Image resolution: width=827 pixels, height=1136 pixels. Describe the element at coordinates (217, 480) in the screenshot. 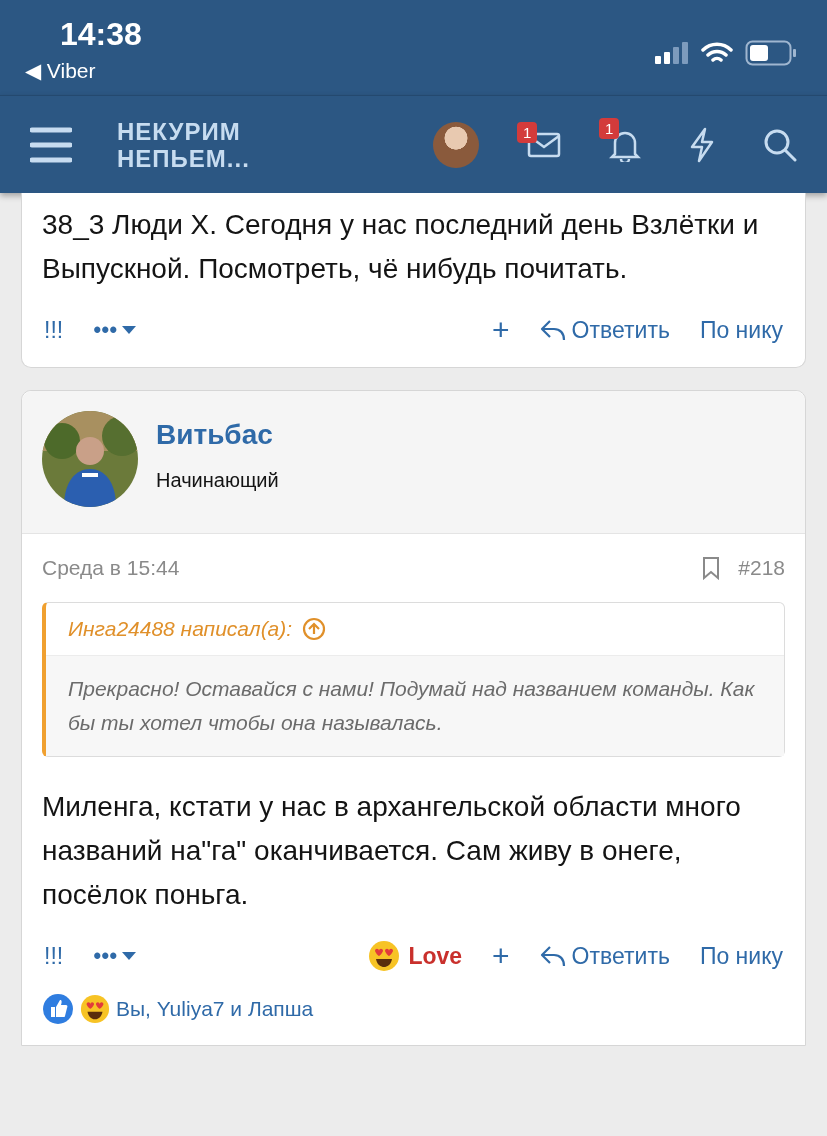

I see `author-rank: Начинающий` at that location.